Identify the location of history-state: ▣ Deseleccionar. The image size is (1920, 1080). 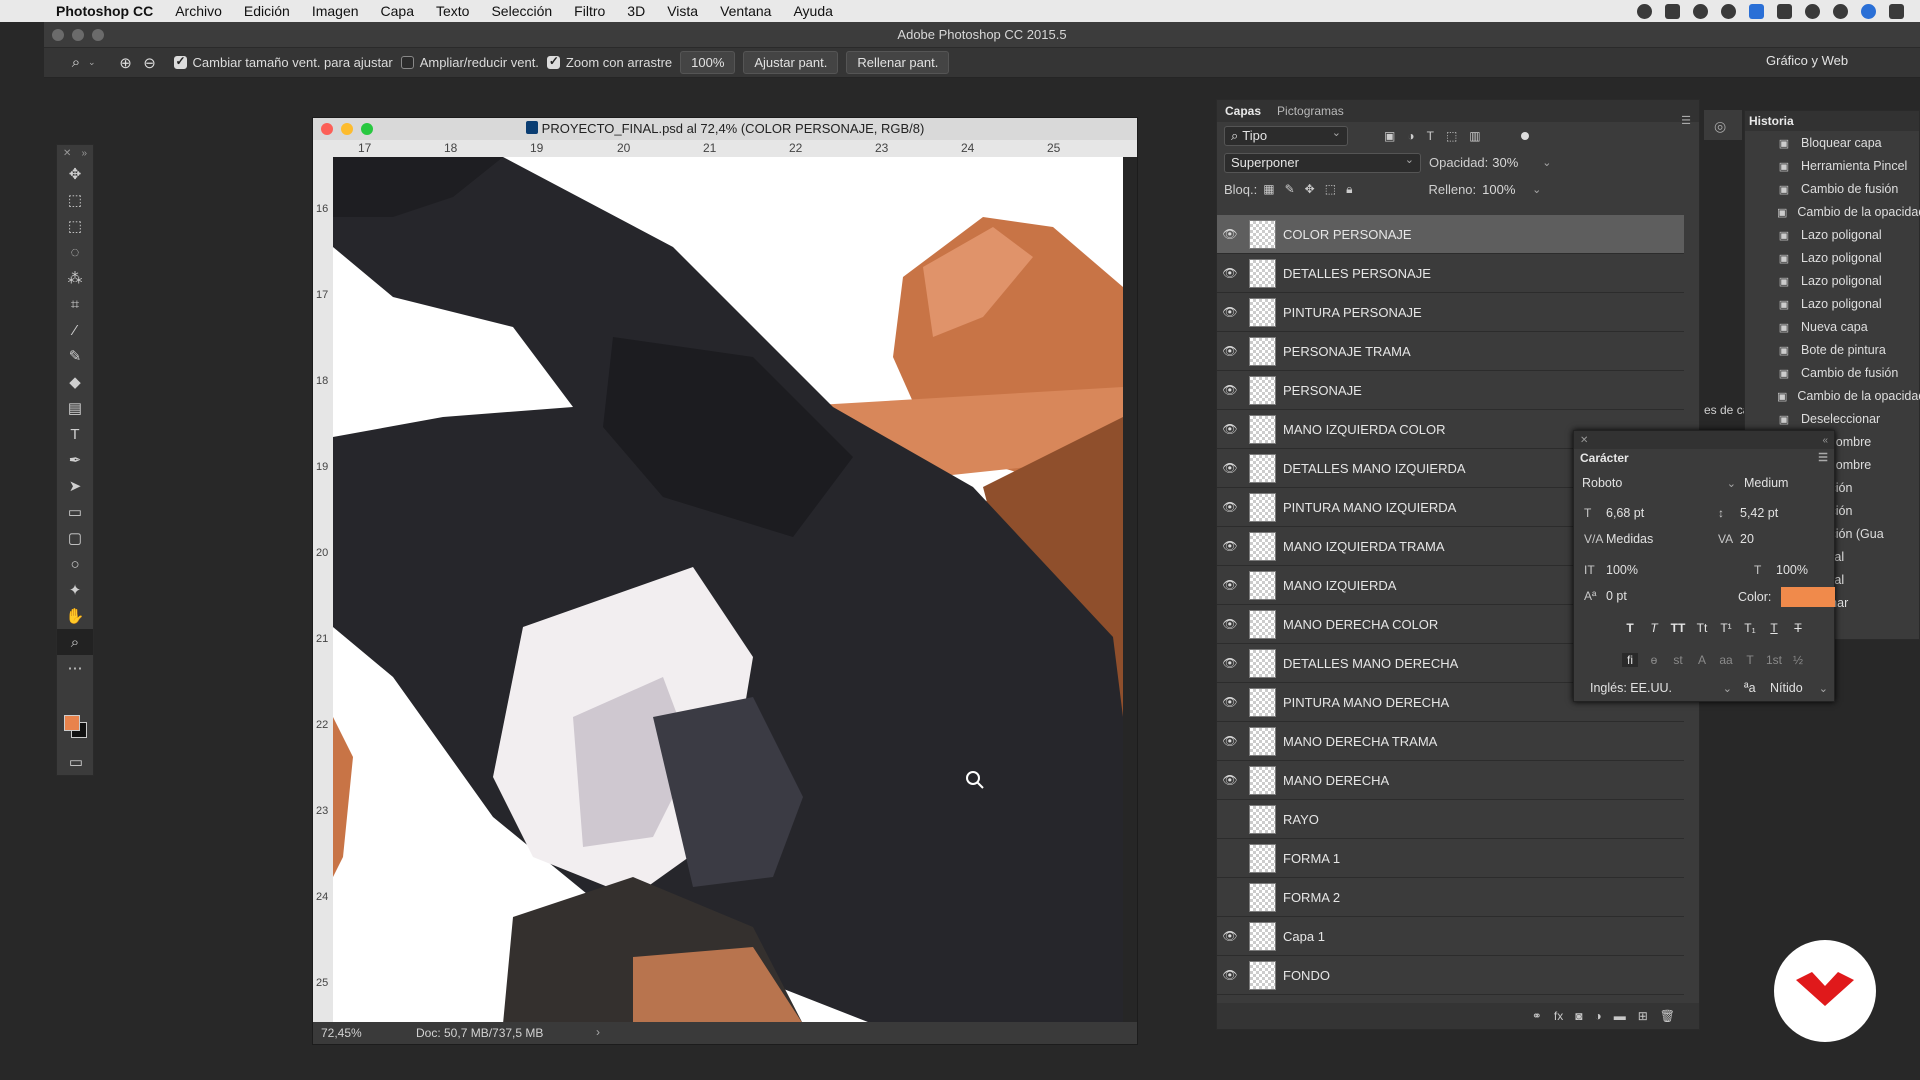
(1832, 418).